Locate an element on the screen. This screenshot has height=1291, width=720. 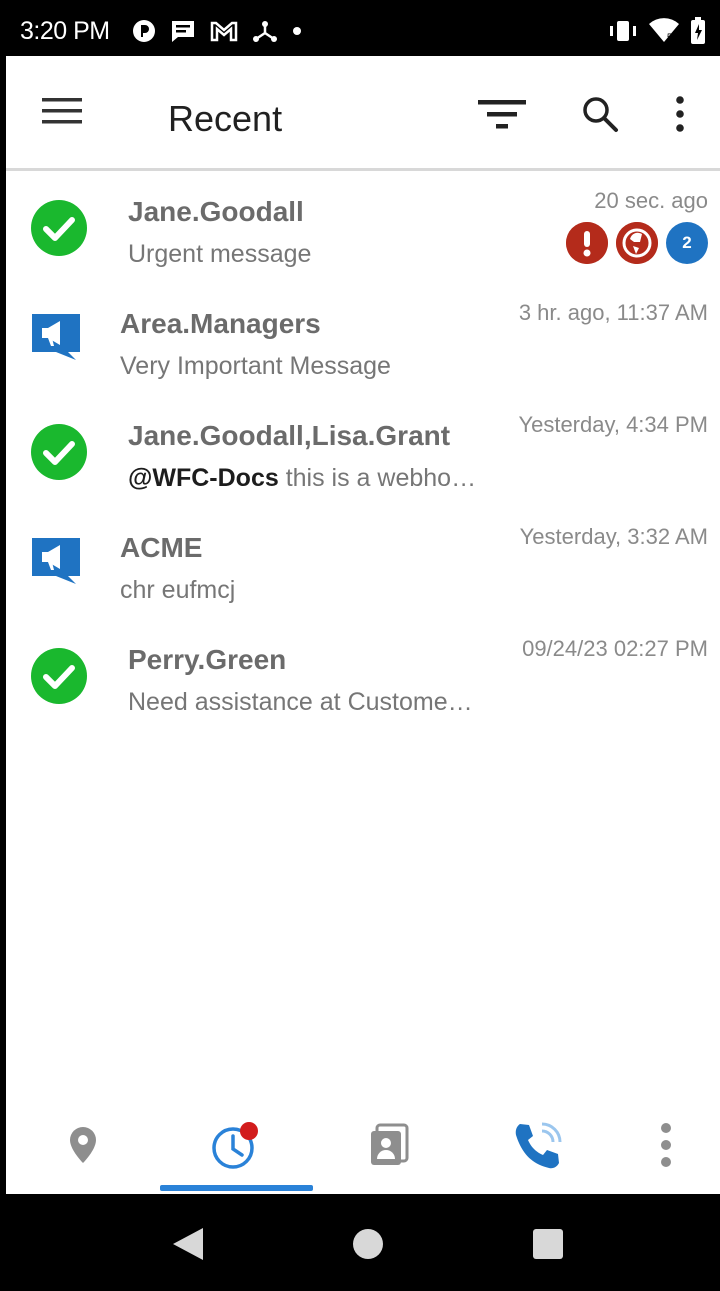
priority-icon is located at coordinates (637, 243).